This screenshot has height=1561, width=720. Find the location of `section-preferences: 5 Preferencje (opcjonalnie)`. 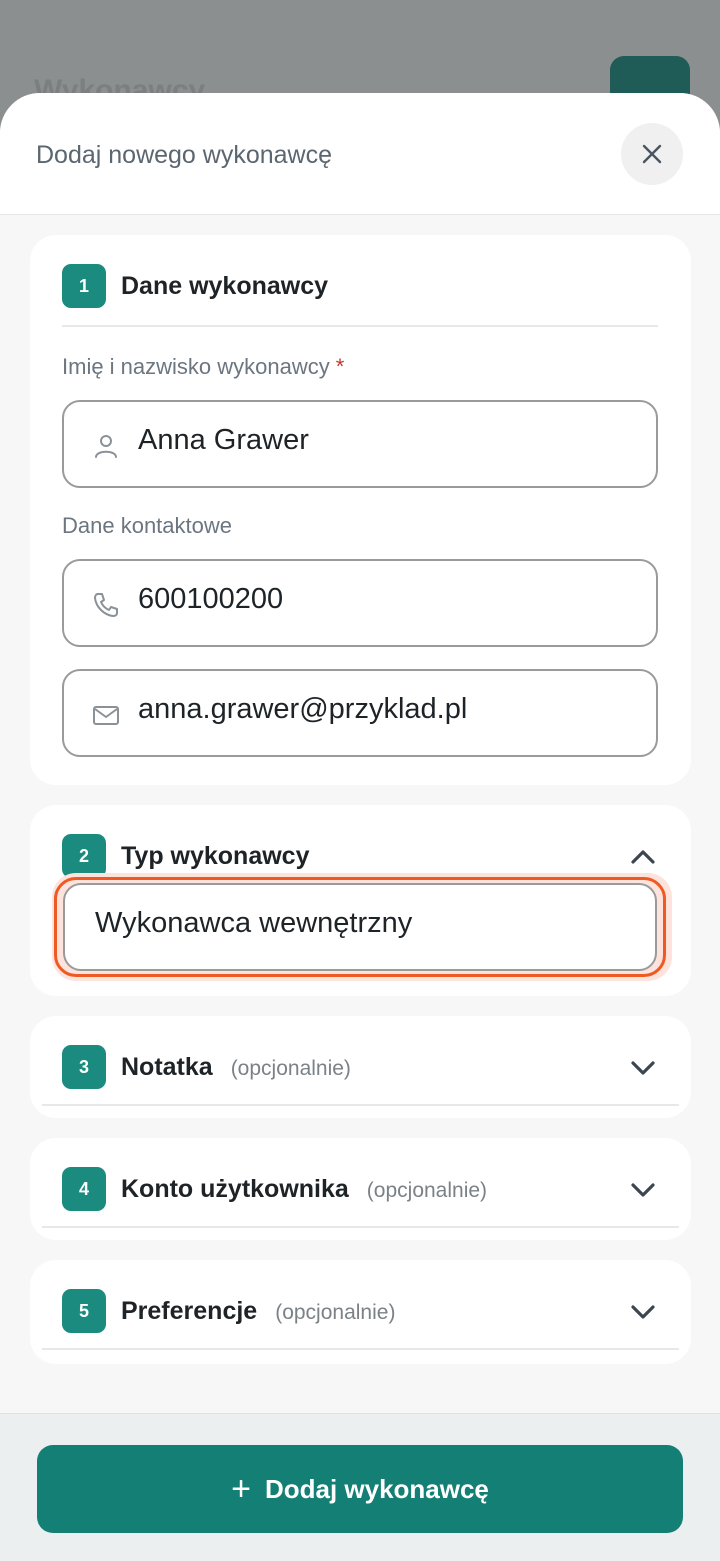

section-preferences: 5 Preferencje (opcjonalnie) is located at coordinates (360, 1312).